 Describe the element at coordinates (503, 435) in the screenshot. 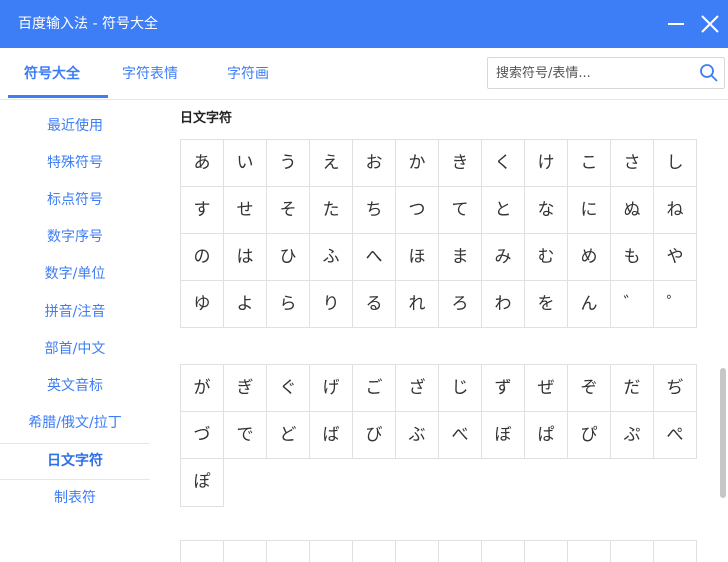

I see `symbol-cell: ぼ` at that location.